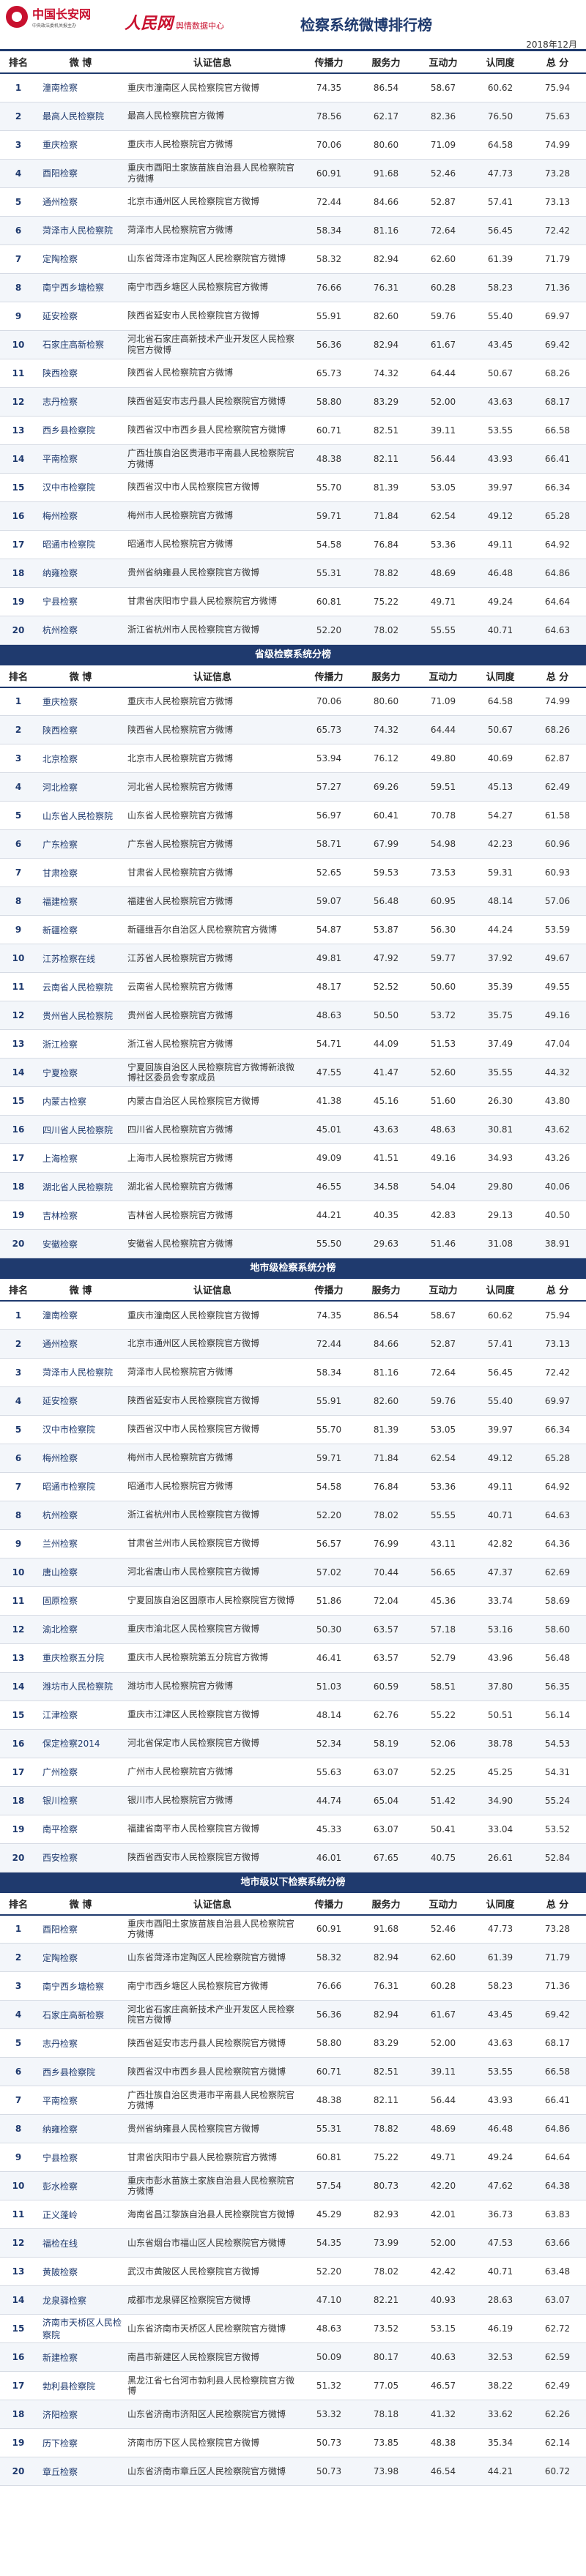 The width and height of the screenshot is (586, 2576). I want to click on cell-certification: 河北省石家庄高新技术产业开发区人民检察院官方微博, so click(213, 344).